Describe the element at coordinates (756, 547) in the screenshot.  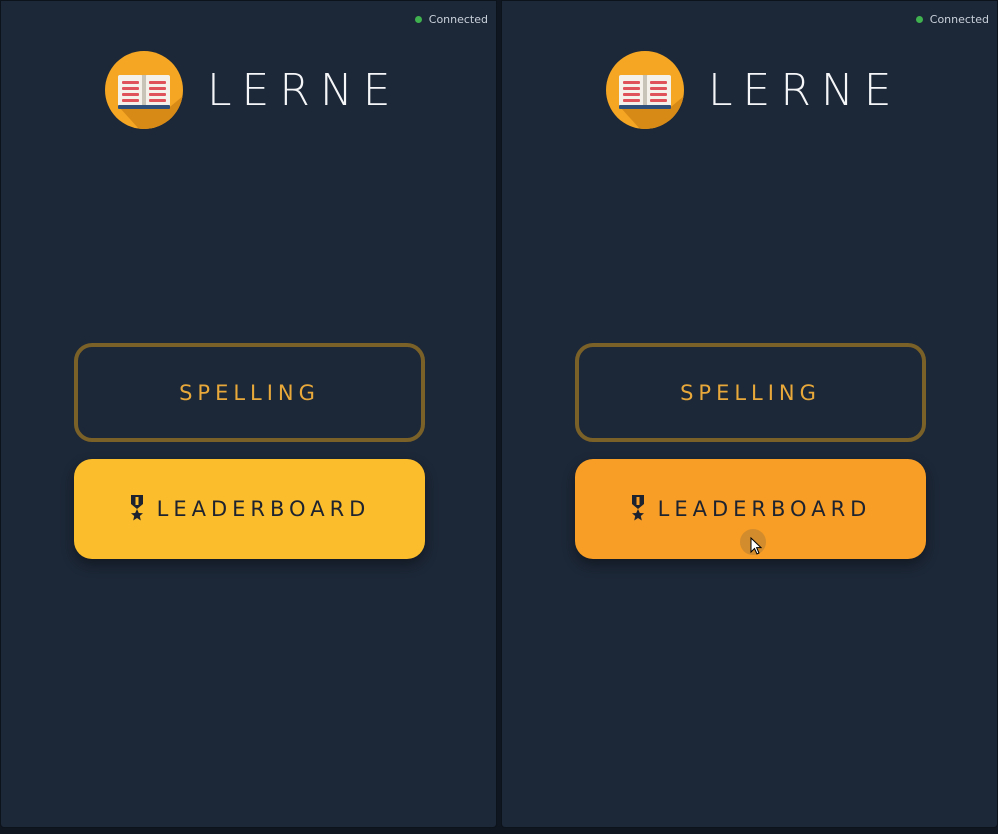
I see `mouse-cursor-icon` at that location.